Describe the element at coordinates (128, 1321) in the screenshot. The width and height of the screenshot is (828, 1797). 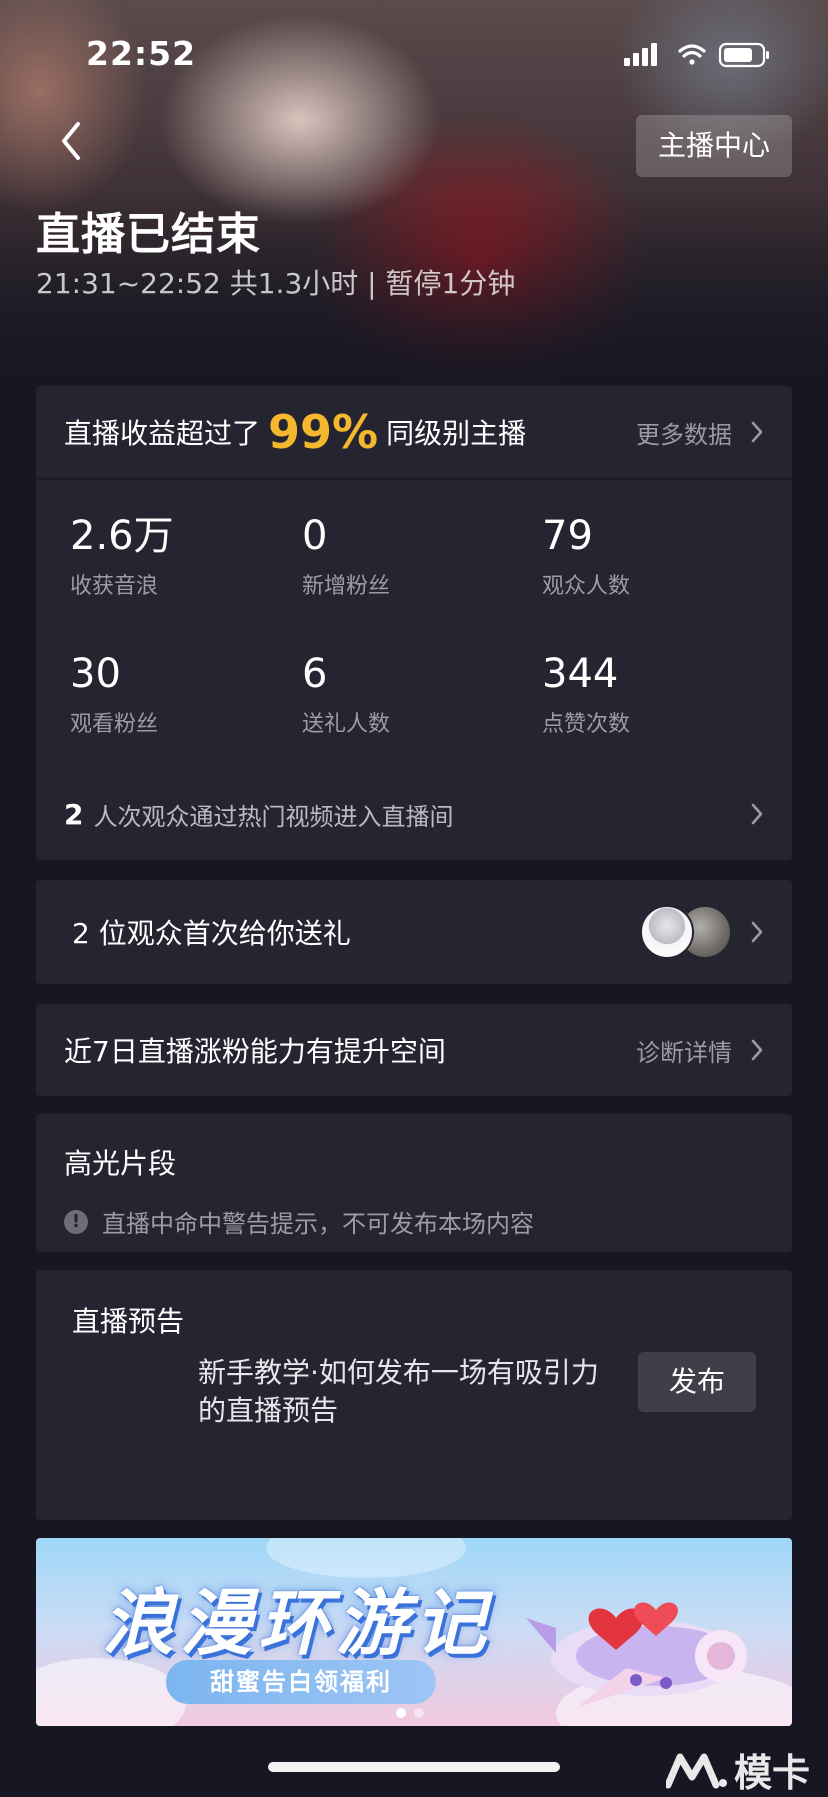
I see `live-preview-title: 直播预告` at that location.